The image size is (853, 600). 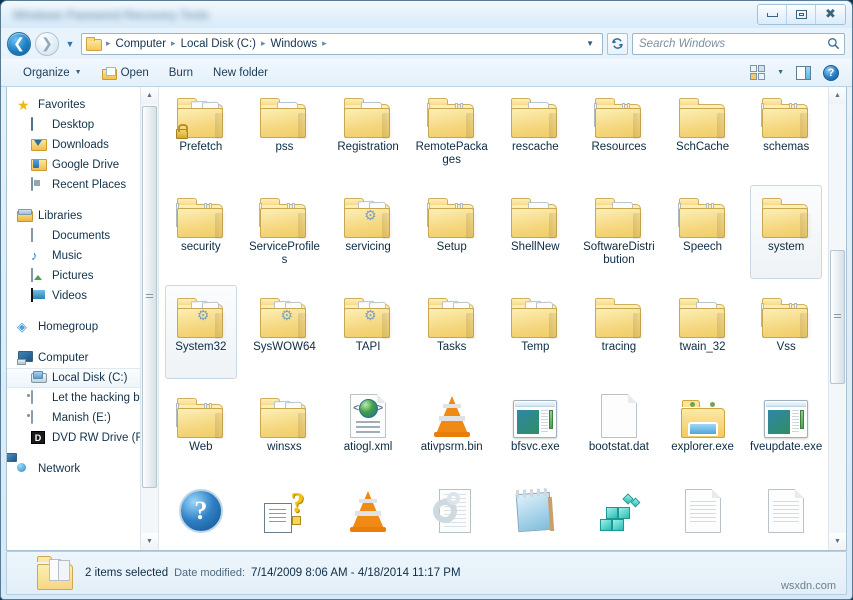 What do you see at coordinates (452, 134) in the screenshot?
I see `file-item: RemotePackages` at bounding box center [452, 134].